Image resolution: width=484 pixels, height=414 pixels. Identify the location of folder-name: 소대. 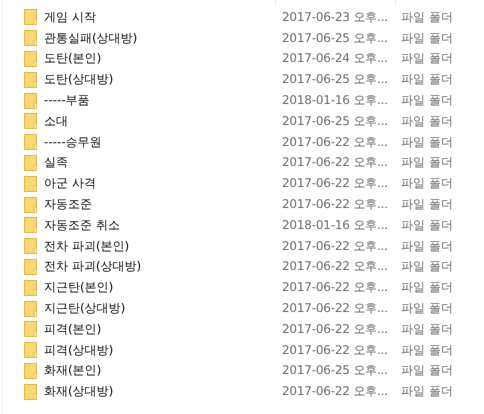
(56, 121).